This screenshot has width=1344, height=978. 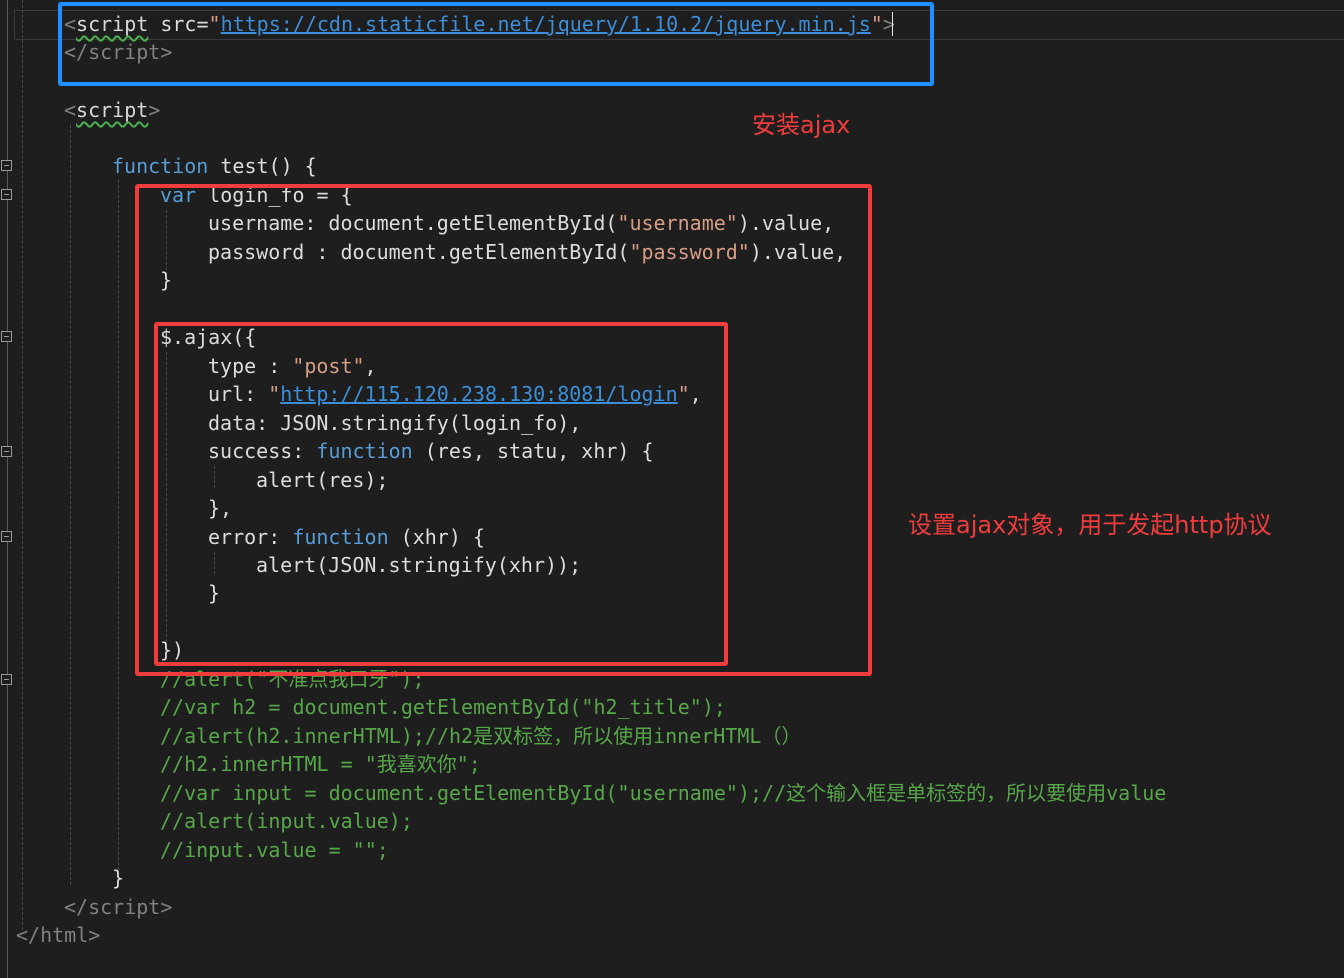 I want to click on comment-text: //input.value = "";, so click(x=274, y=850).